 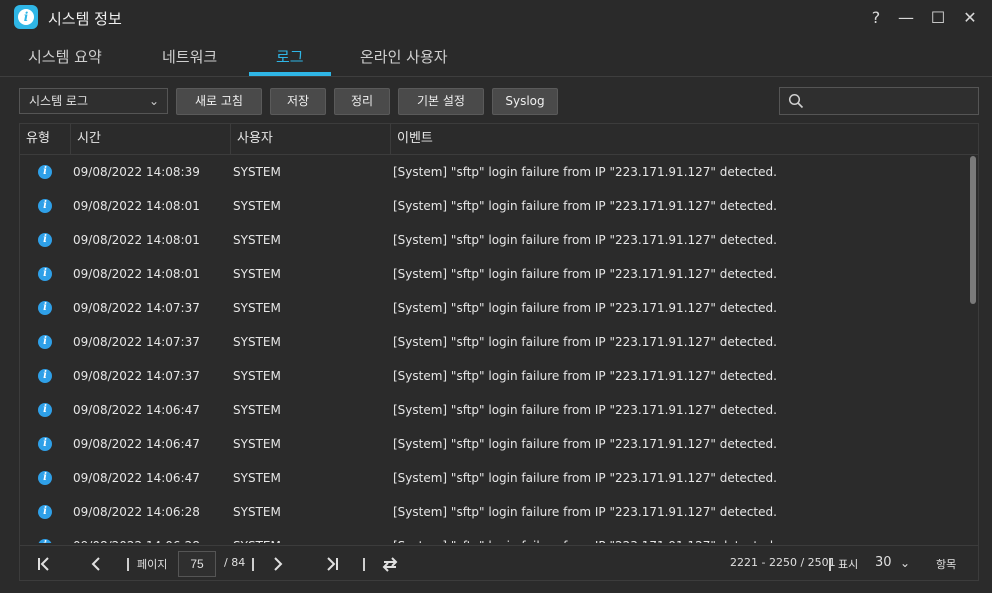 I want to click on previous-page-icon, so click(x=96, y=564).